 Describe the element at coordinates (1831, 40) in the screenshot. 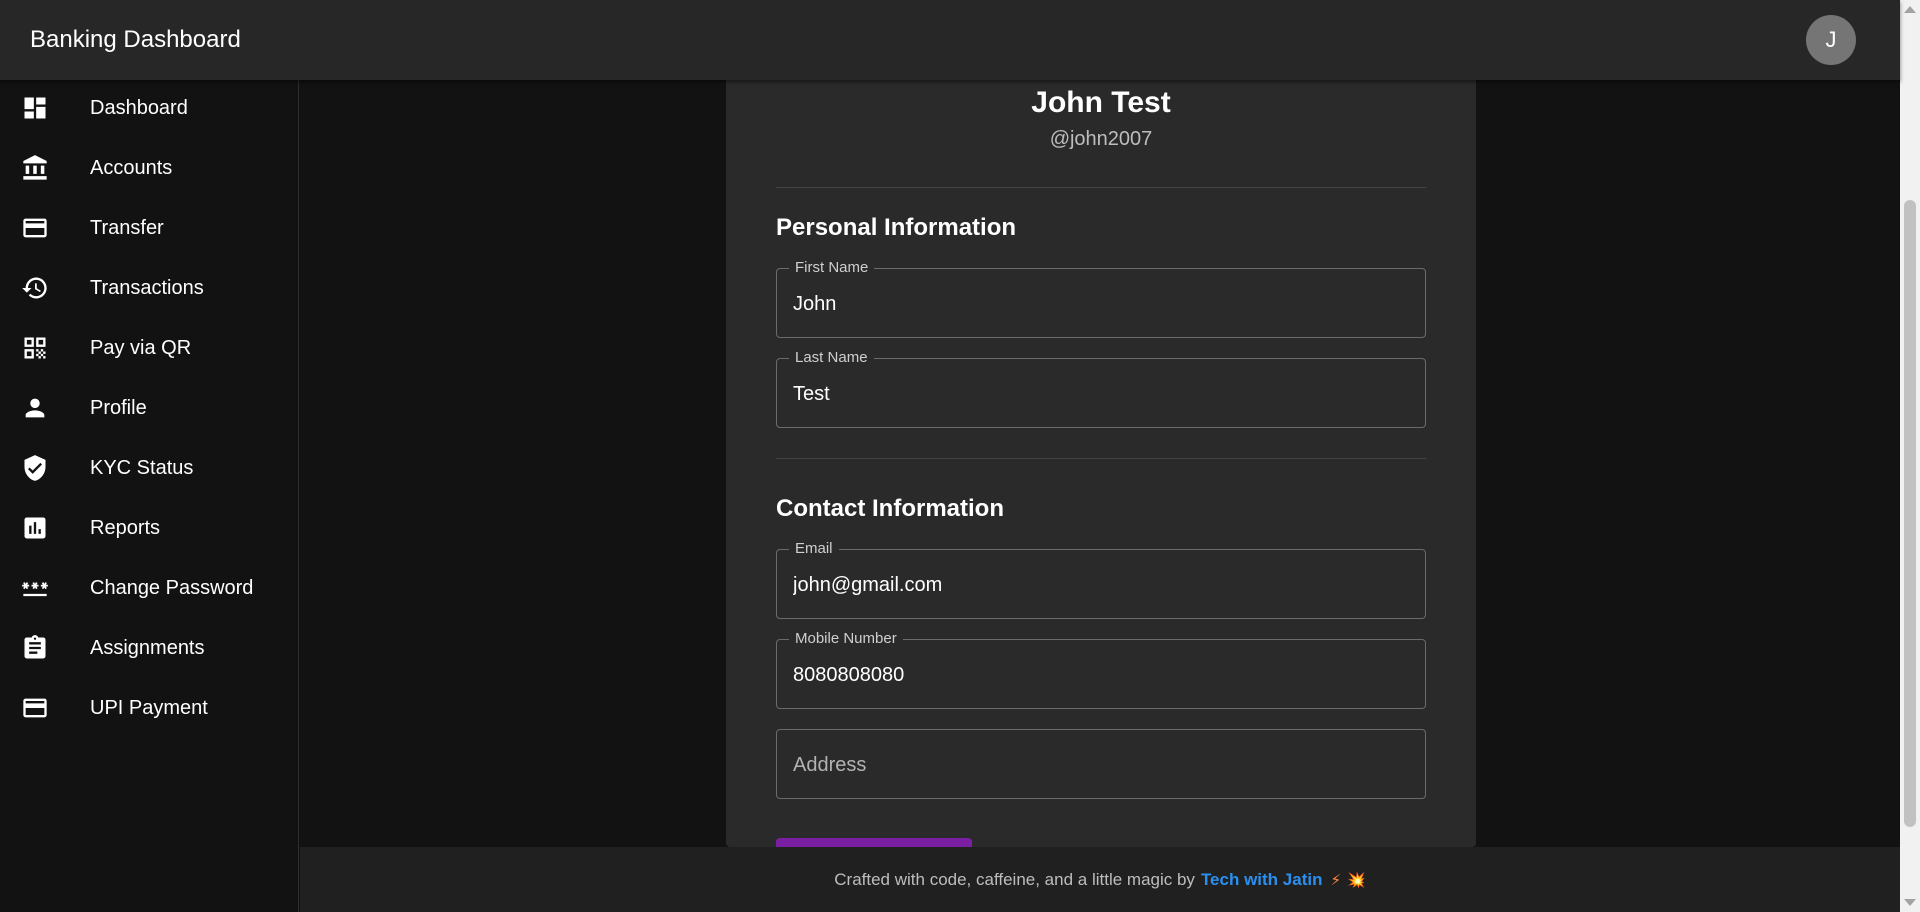

I see `avatar: J` at that location.